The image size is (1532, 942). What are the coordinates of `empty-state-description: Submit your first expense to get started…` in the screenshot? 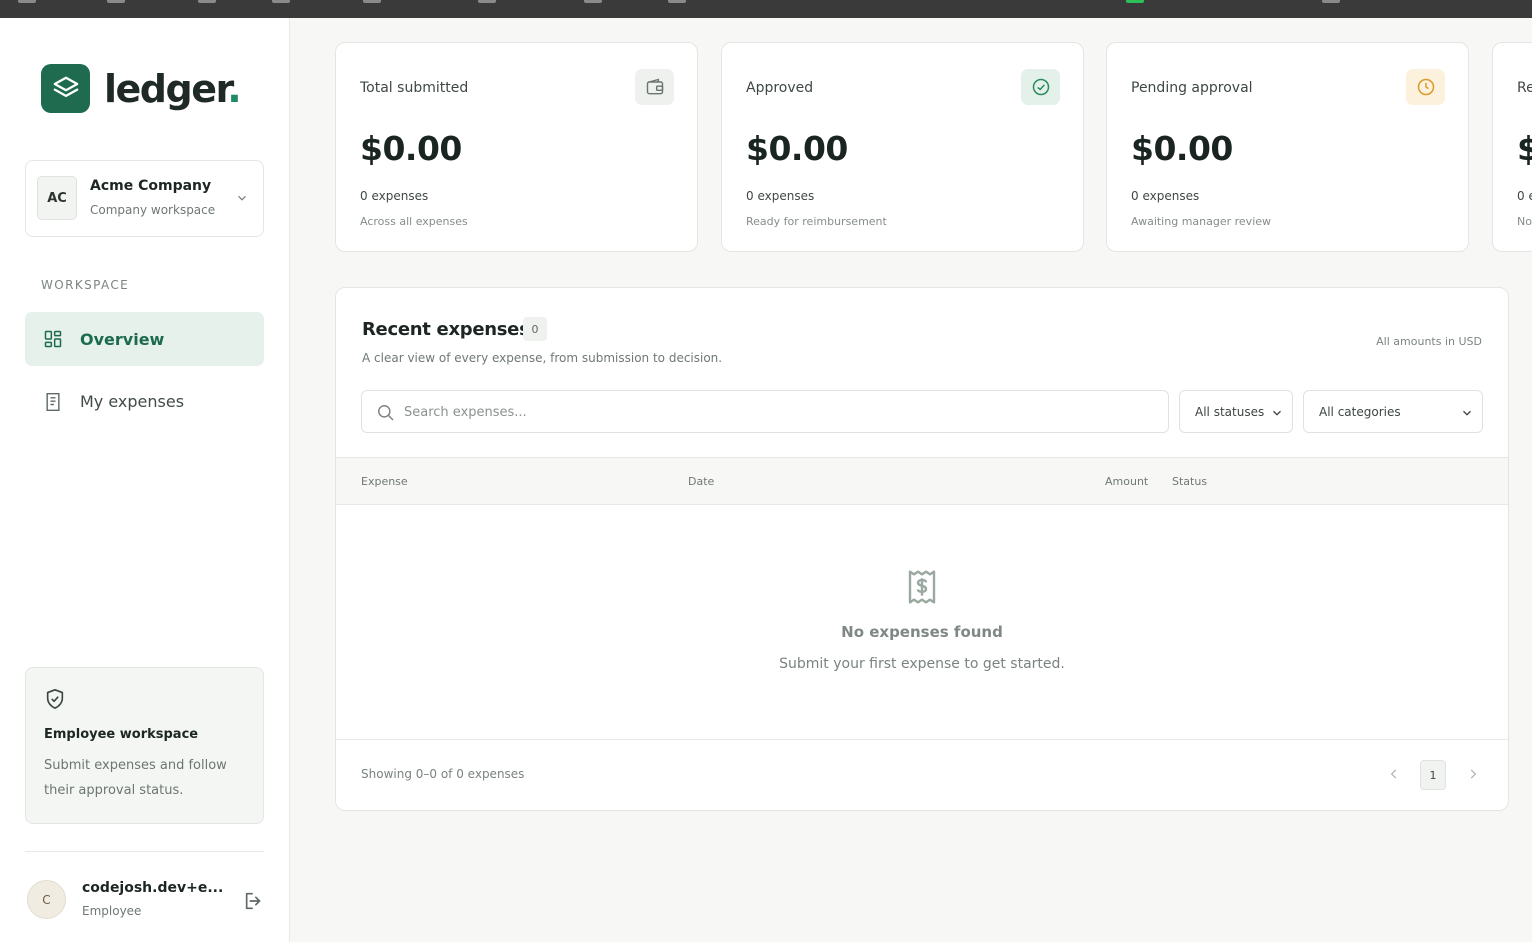 It's located at (922, 664).